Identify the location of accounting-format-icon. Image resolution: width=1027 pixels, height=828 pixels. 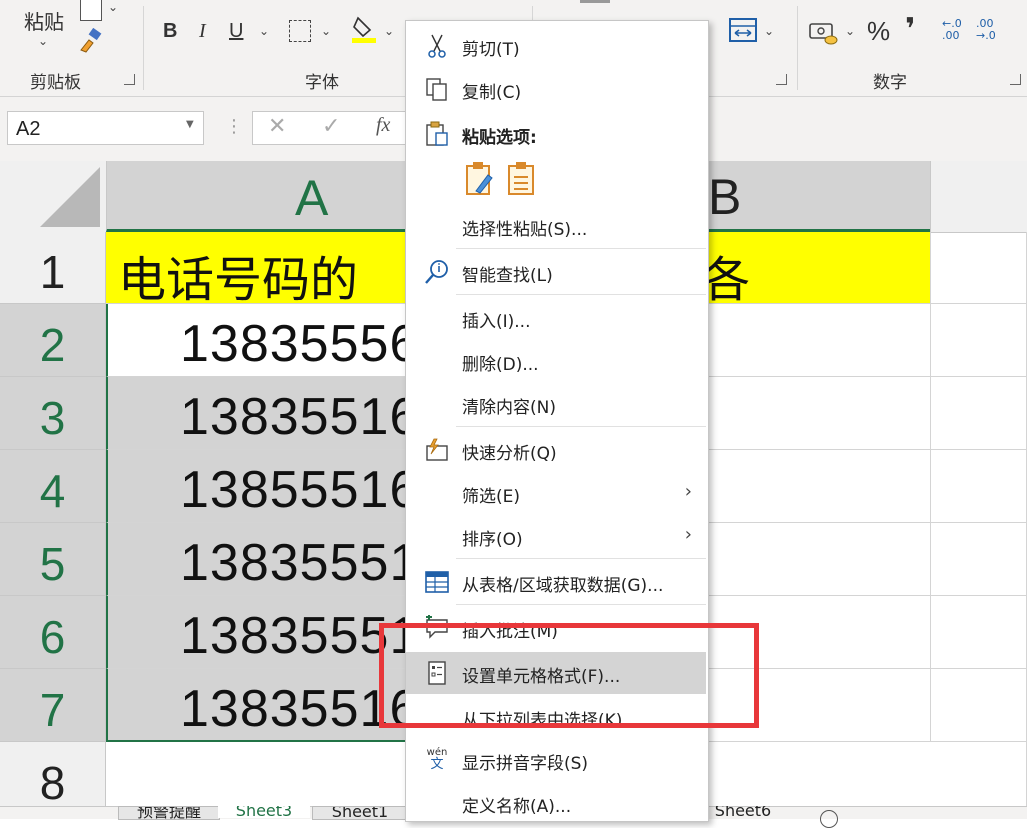
(824, 33).